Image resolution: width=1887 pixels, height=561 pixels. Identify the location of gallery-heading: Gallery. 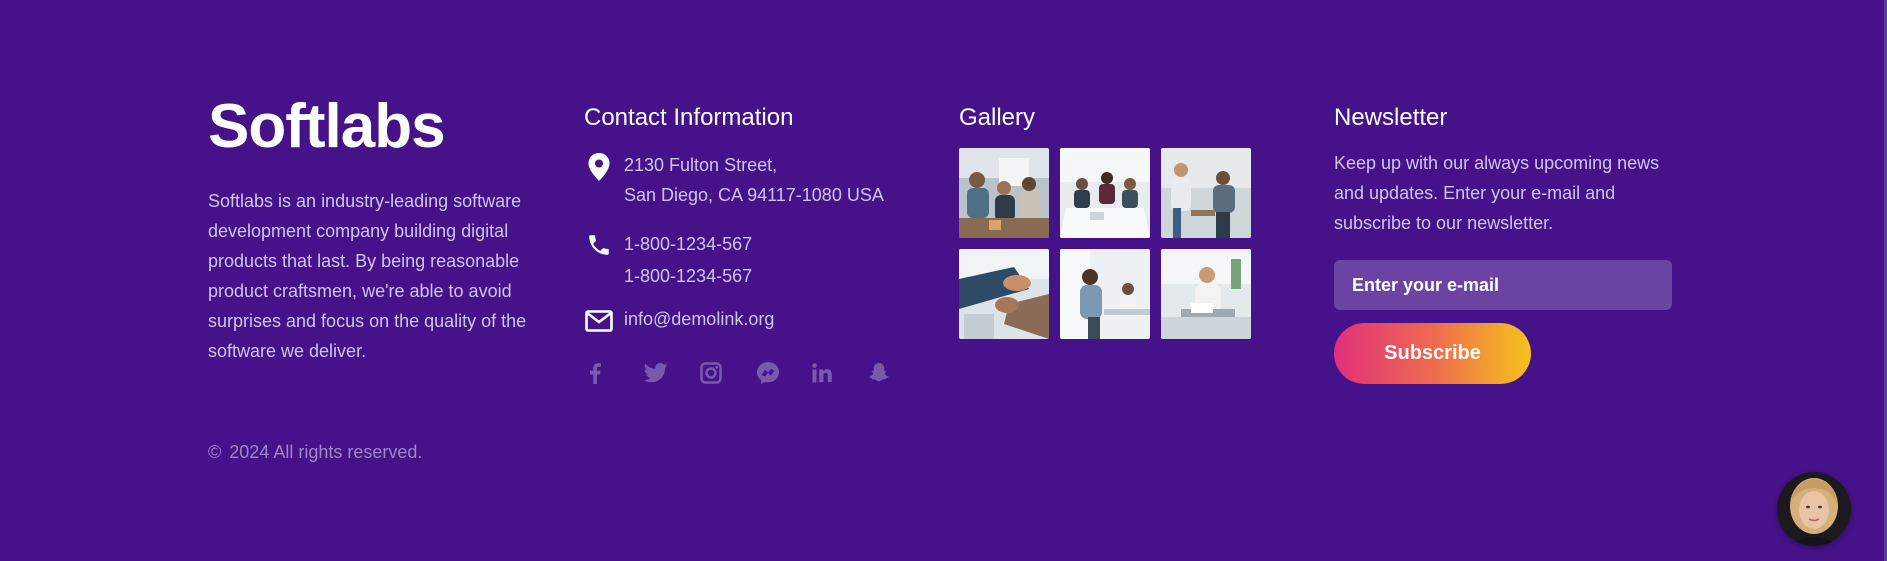
(997, 117).